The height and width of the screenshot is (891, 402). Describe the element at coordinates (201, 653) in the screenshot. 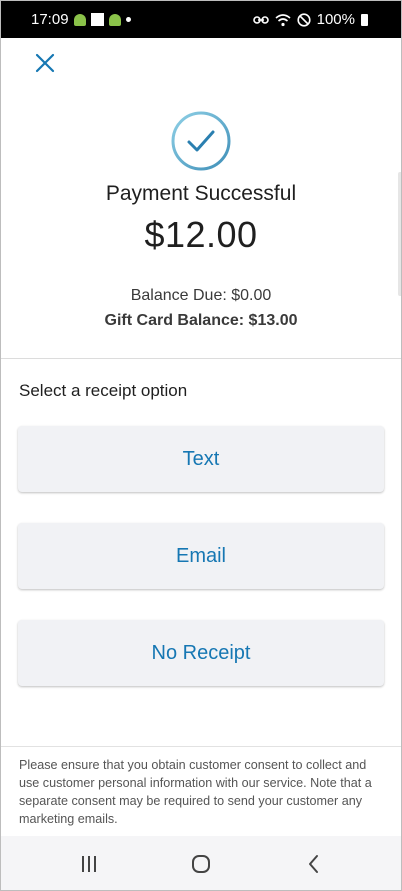

I see `no-receipt-button: No Receipt` at that location.